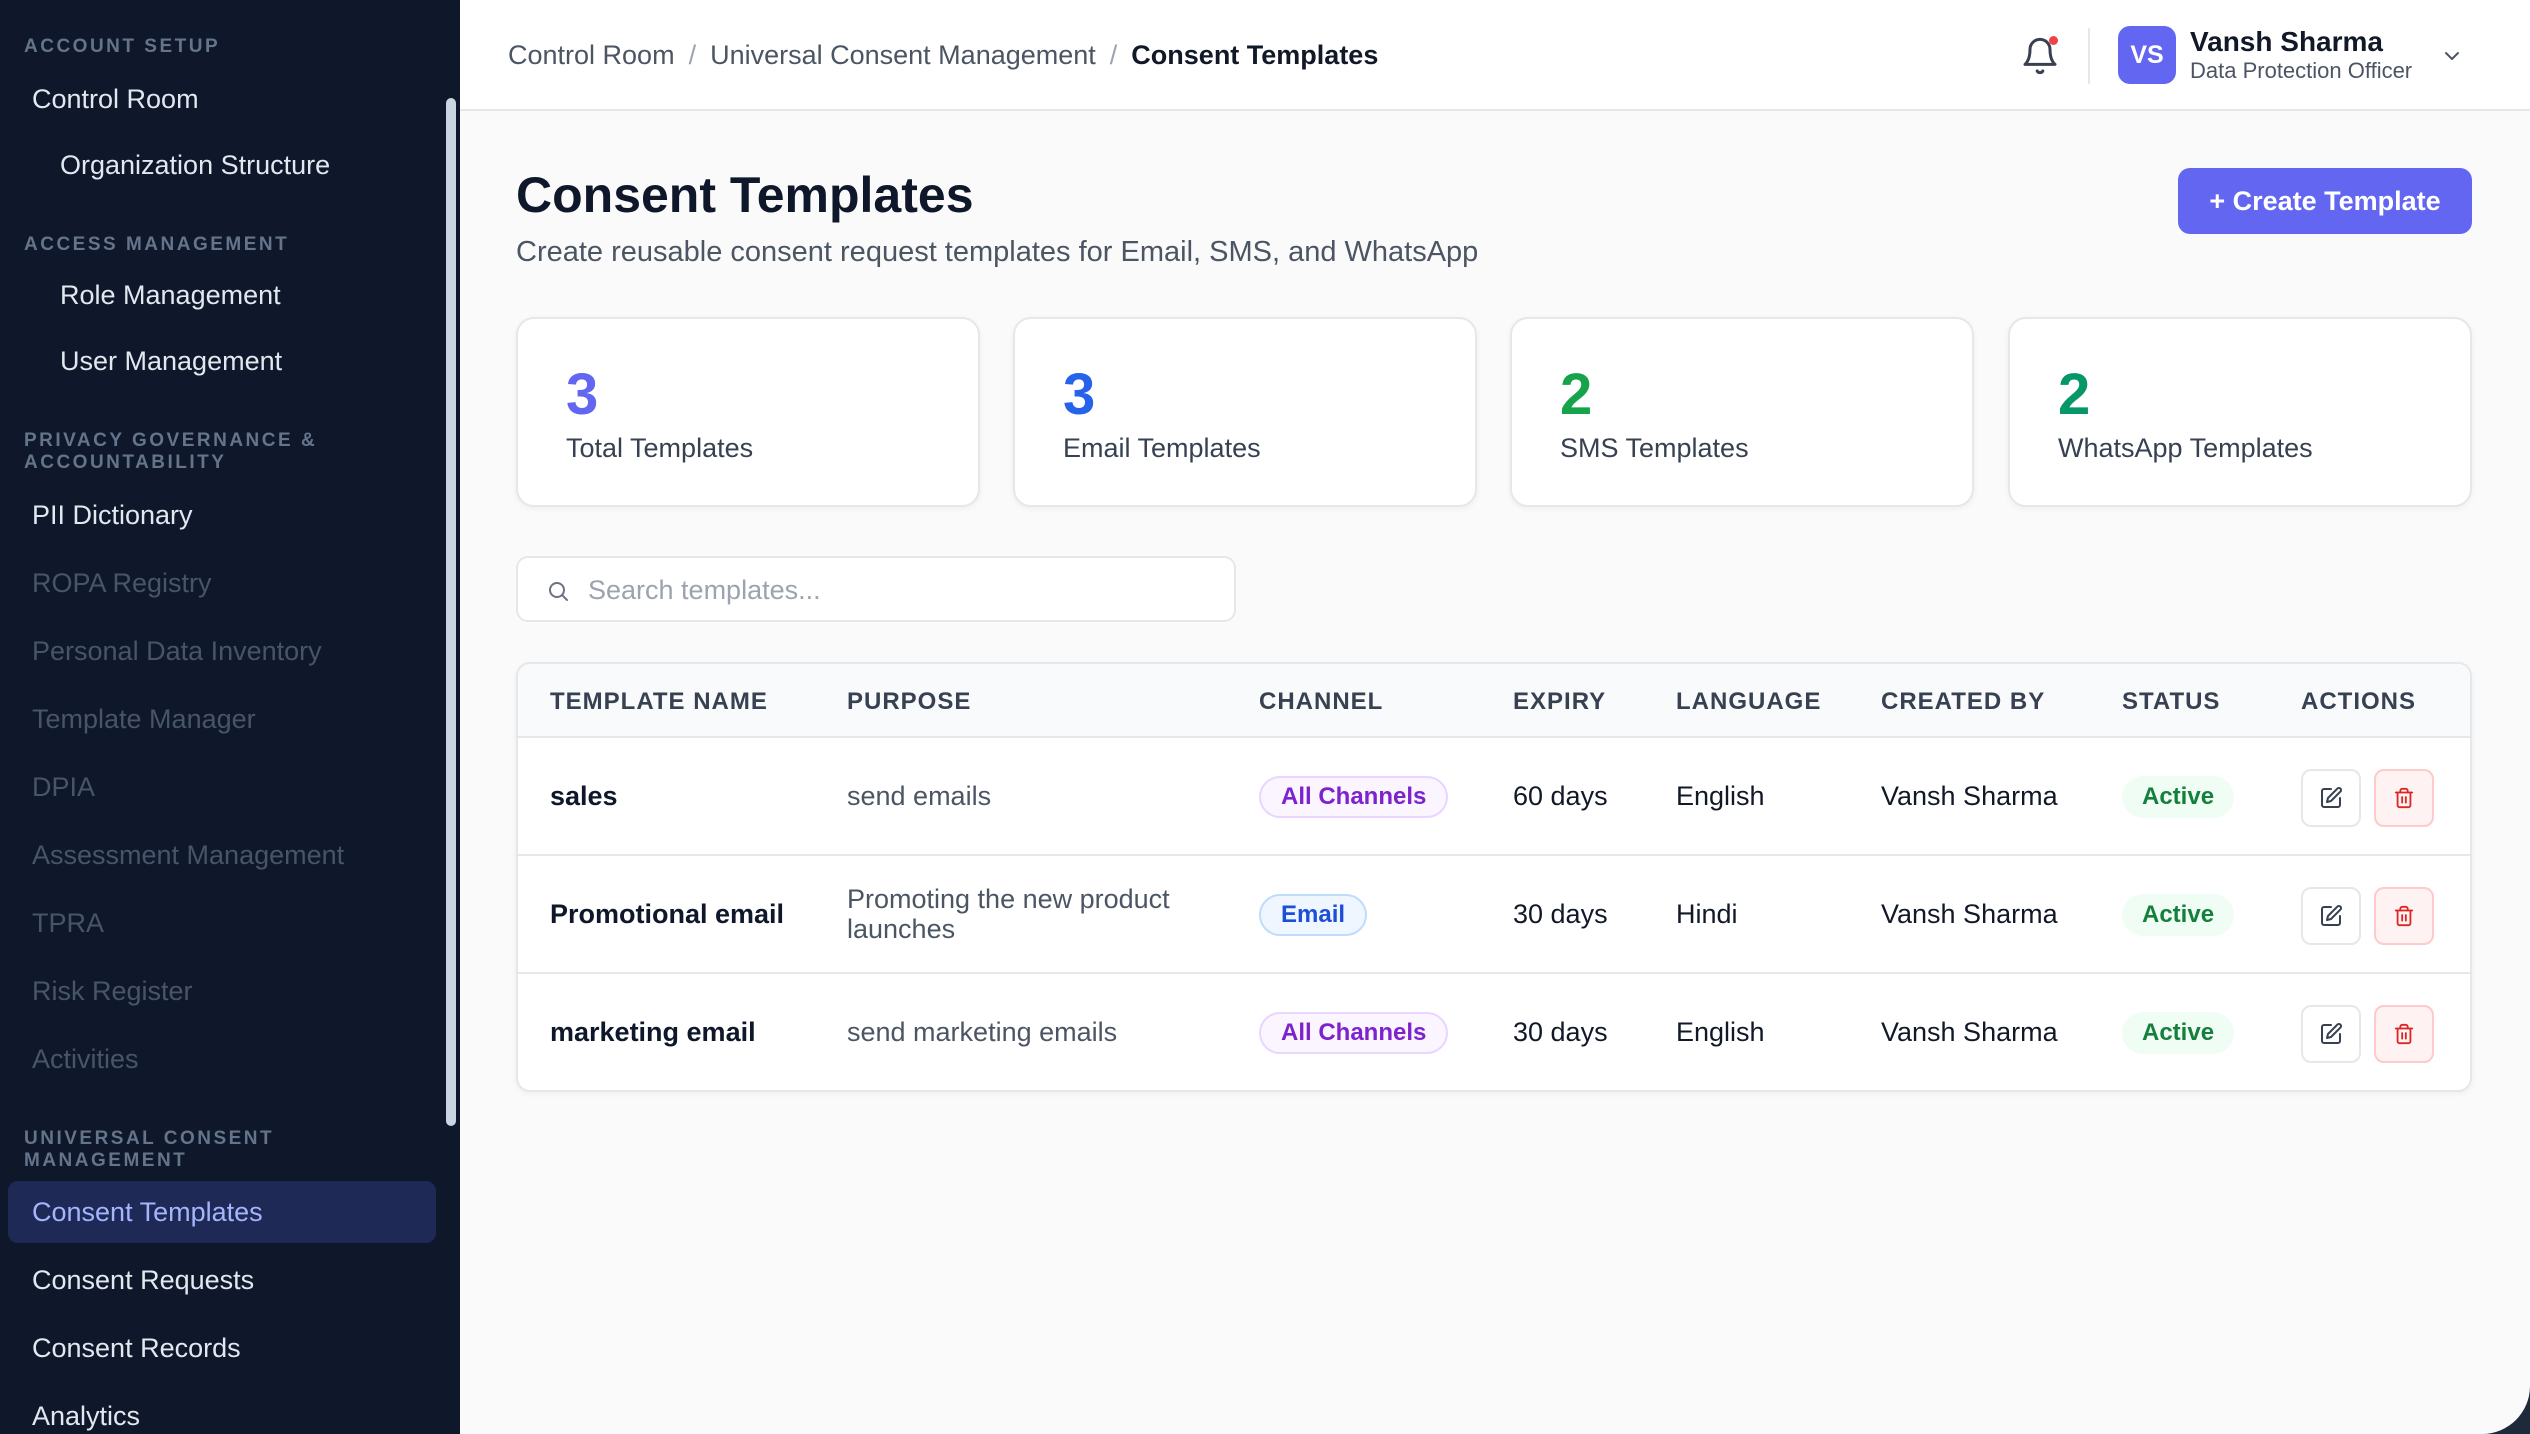 Image resolution: width=2530 pixels, height=1434 pixels. Describe the element at coordinates (1255, 55) in the screenshot. I see `breadcrumb-current: Consent Templates` at that location.